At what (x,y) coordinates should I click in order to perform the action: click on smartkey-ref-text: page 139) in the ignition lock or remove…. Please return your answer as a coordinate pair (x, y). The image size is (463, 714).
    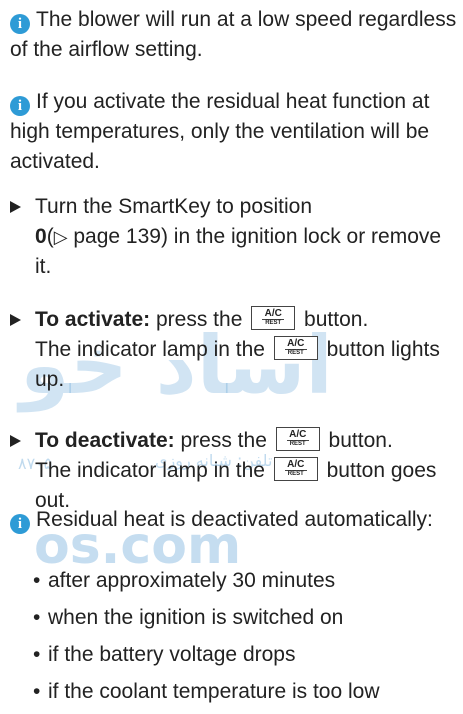
    Looking at the image, I should click on (238, 251).